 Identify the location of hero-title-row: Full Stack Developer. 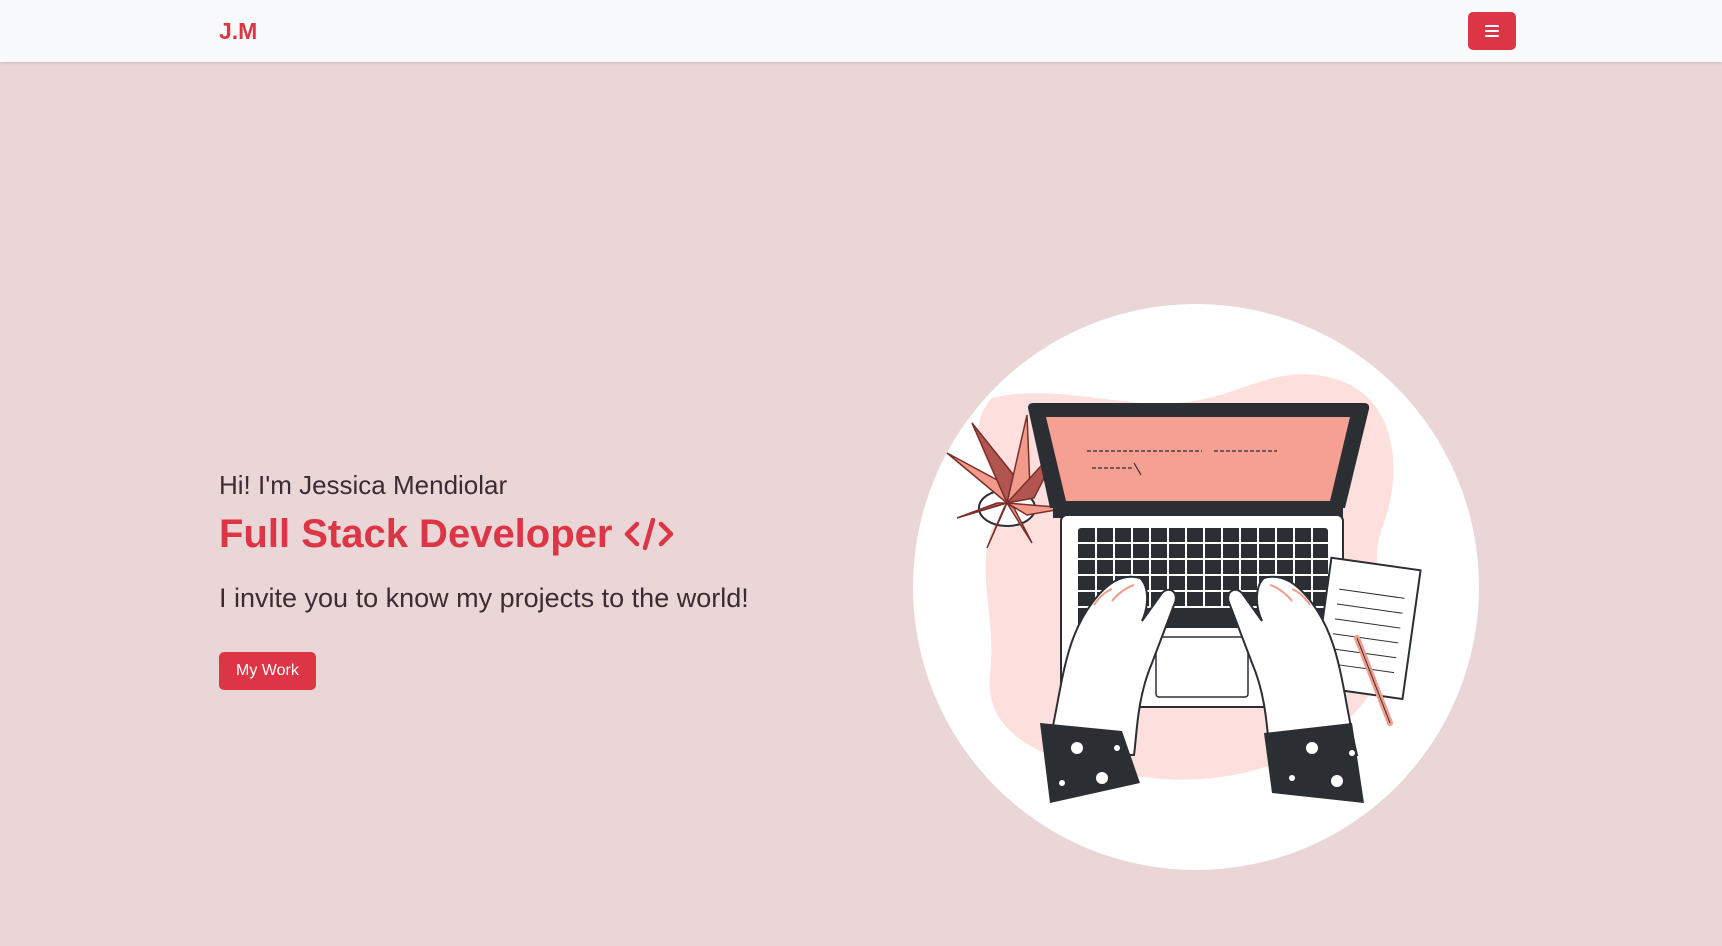
(529, 534).